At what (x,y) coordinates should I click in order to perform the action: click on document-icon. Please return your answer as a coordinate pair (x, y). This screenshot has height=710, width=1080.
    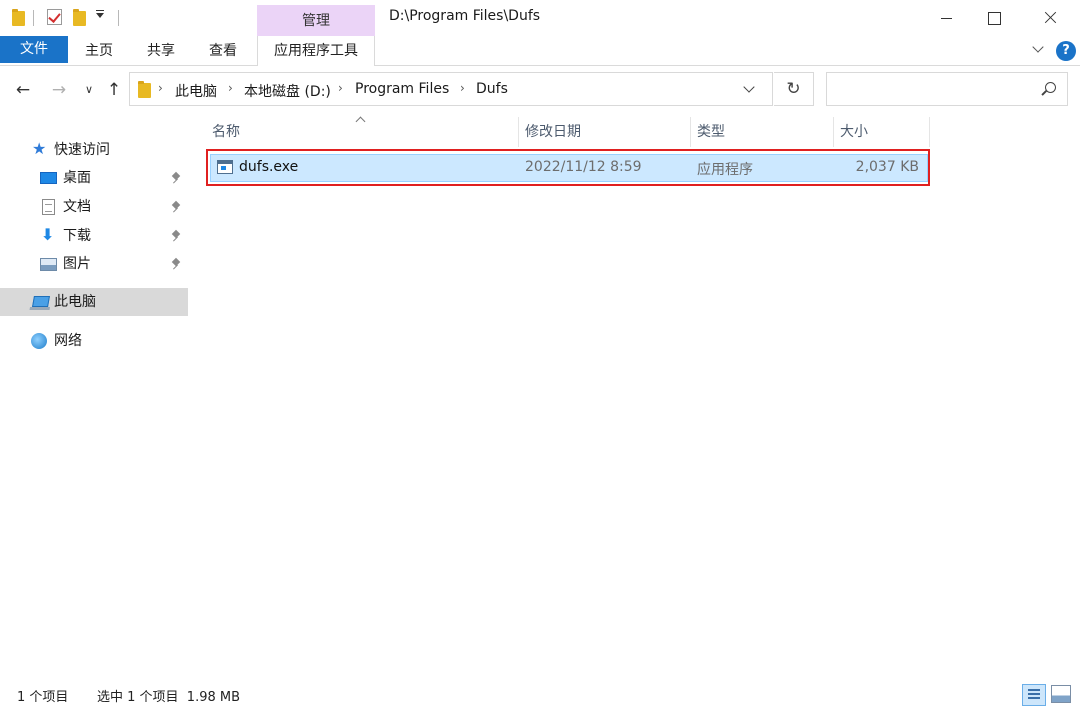
    Looking at the image, I should click on (48, 207).